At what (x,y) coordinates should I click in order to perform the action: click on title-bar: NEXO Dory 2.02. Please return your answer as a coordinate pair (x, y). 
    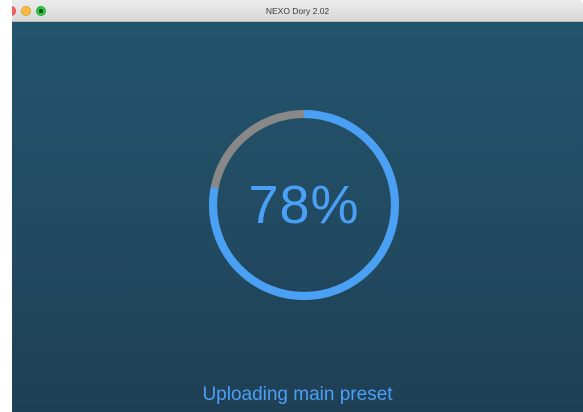
    Looking at the image, I should click on (297, 11).